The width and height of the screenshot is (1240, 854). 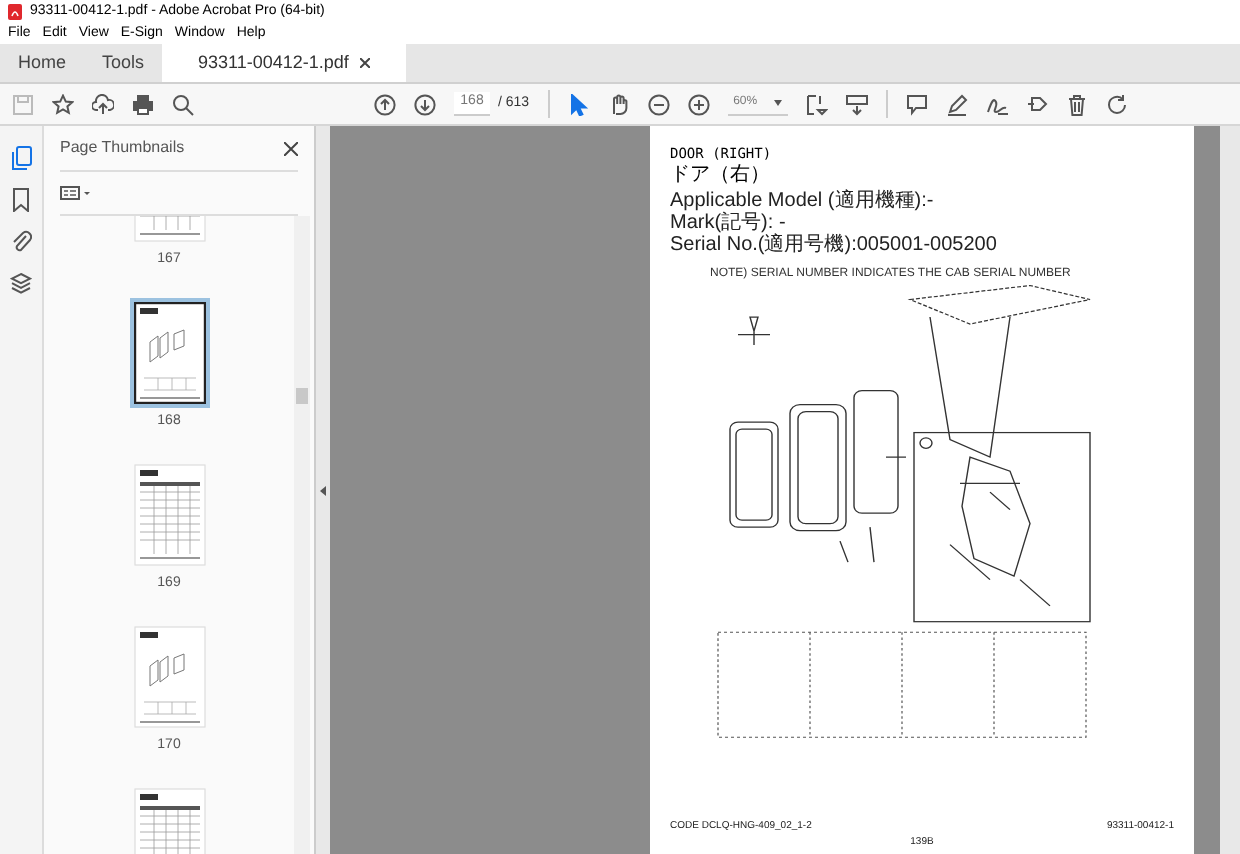 What do you see at coordinates (385, 104) in the screenshot?
I see `page-up-icon` at bounding box center [385, 104].